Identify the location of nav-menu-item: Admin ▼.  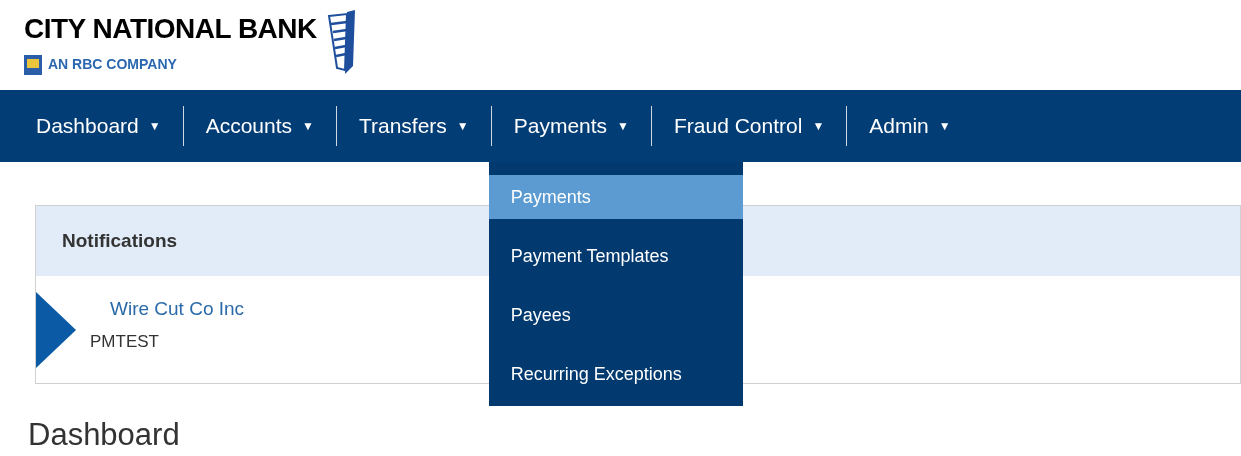
(910, 126).